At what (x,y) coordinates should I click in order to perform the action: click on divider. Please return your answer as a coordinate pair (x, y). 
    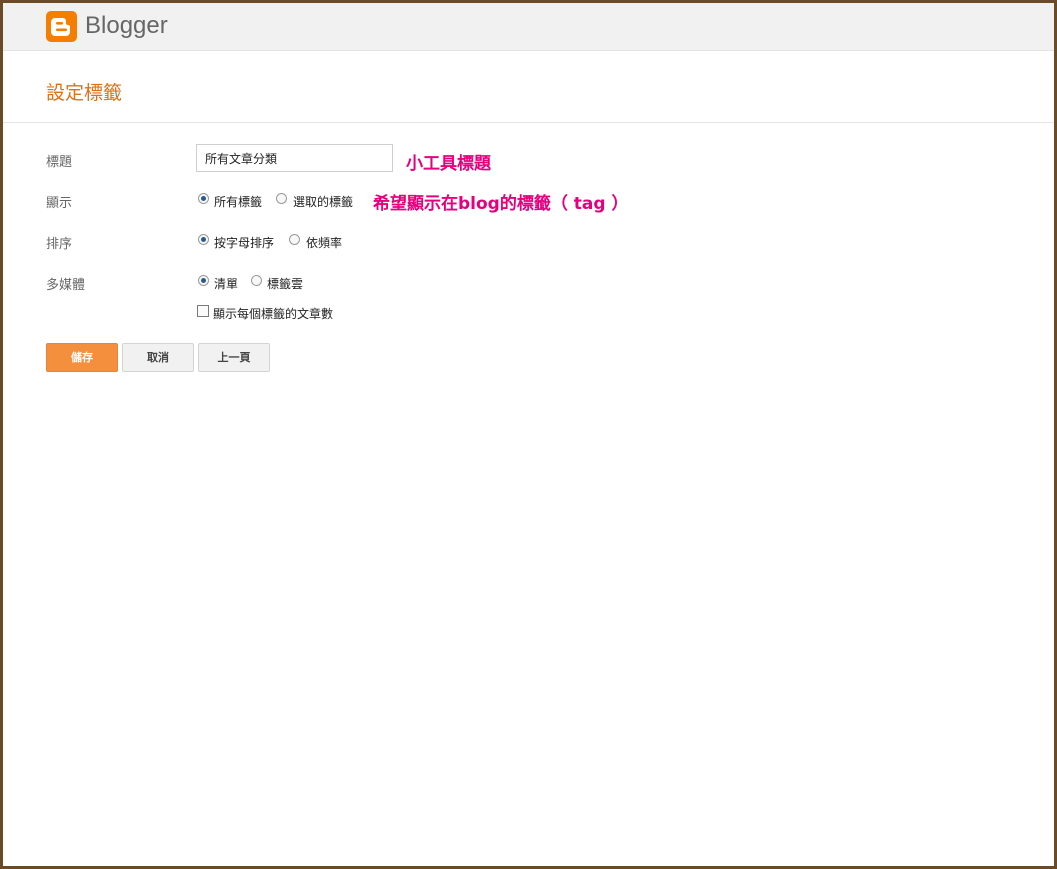
    Looking at the image, I should click on (528, 122).